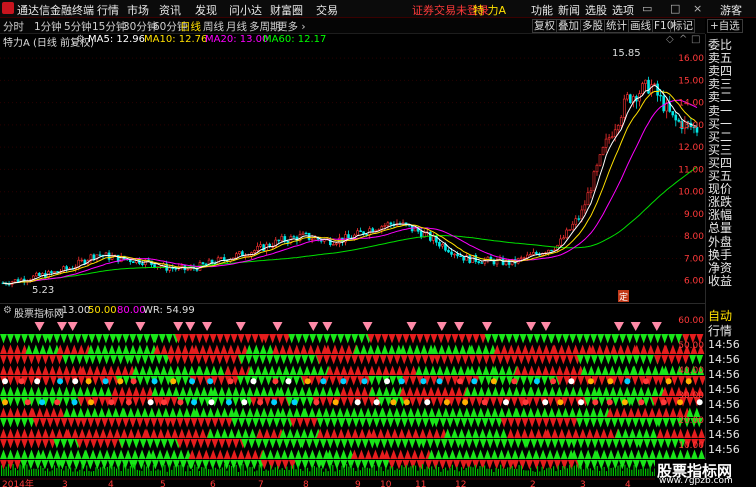 This screenshot has height=487, width=756. What do you see at coordinates (592, 26) in the screenshot?
I see `tool-multi-button: 多股` at bounding box center [592, 26].